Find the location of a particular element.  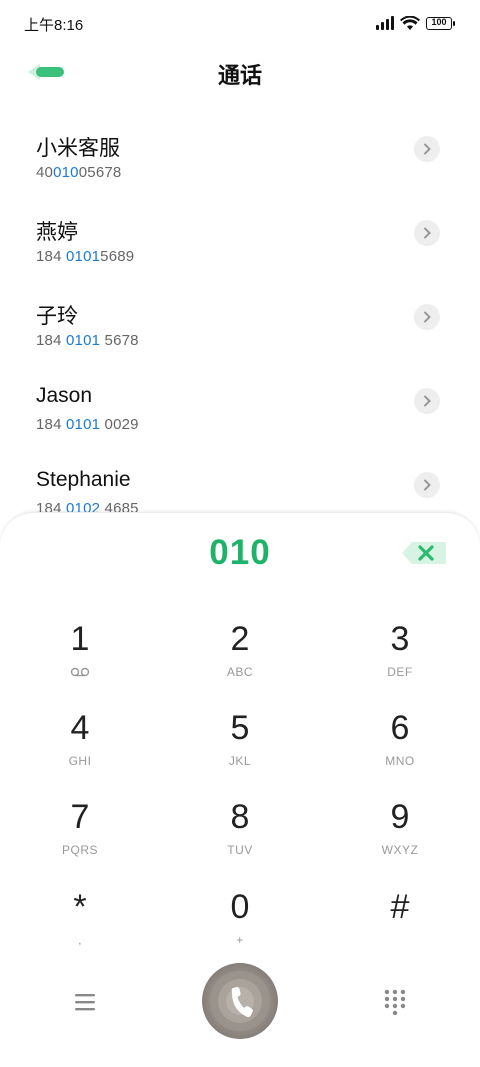

contact-row: 小米客服 4001005678 is located at coordinates (240, 146).